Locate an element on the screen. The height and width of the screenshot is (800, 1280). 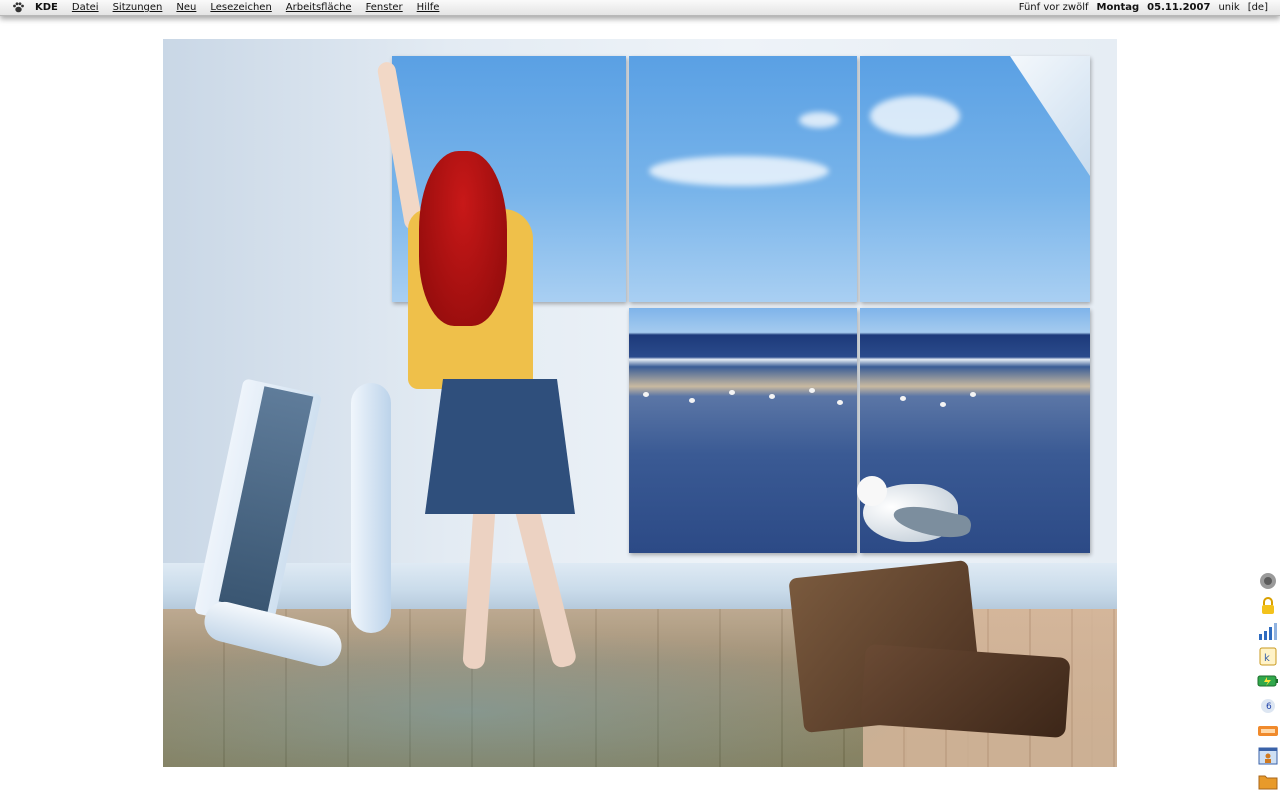
keyboard-layout-indicator: [de] is located at coordinates (1258, 7).